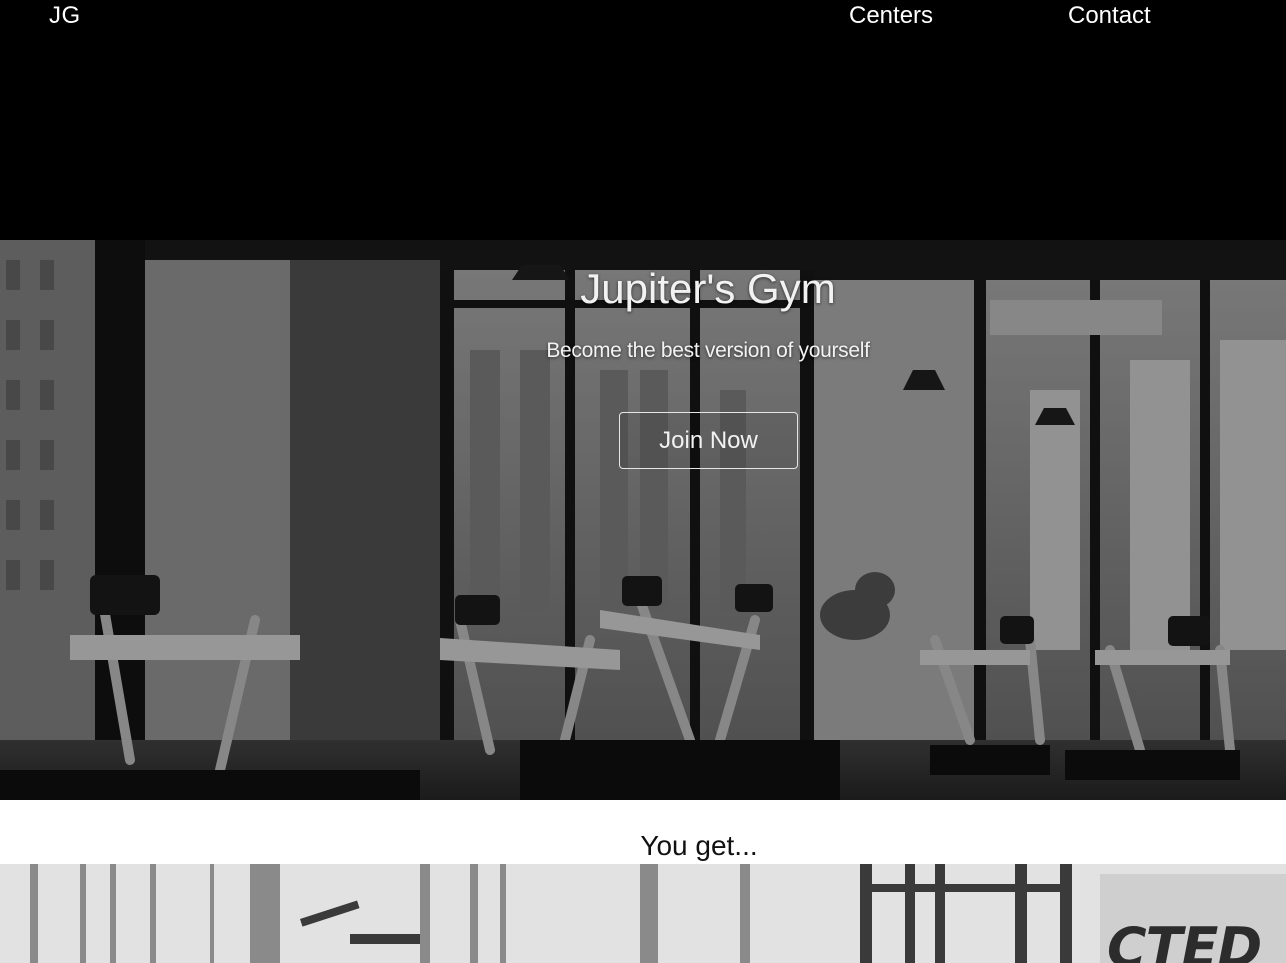  What do you see at coordinates (891, 16) in the screenshot?
I see `nav-link-centers: Centers` at bounding box center [891, 16].